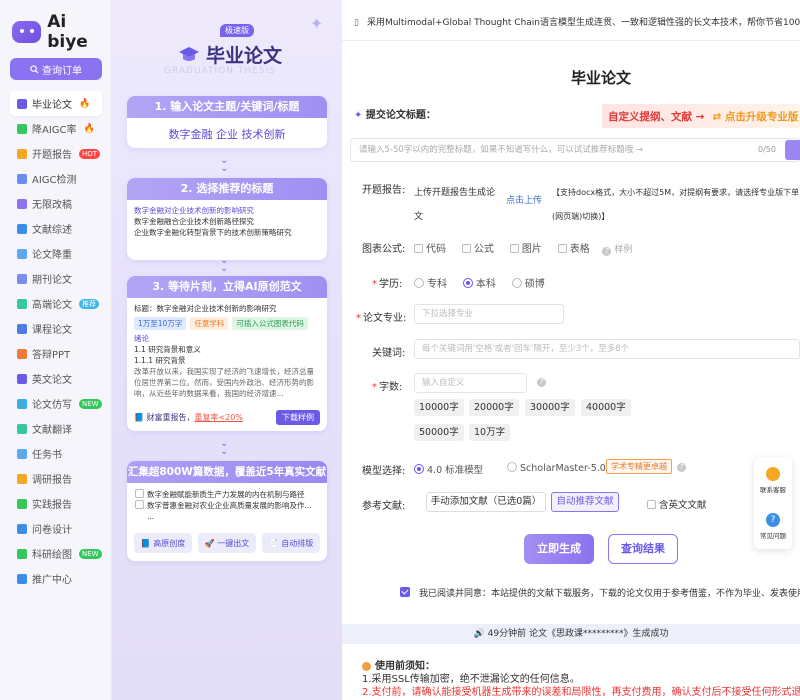 Image resolution: width=800 pixels, height=700 pixels. Describe the element at coordinates (52, 230) in the screenshot. I see `sidebar-item-label: 文献综述` at that location.